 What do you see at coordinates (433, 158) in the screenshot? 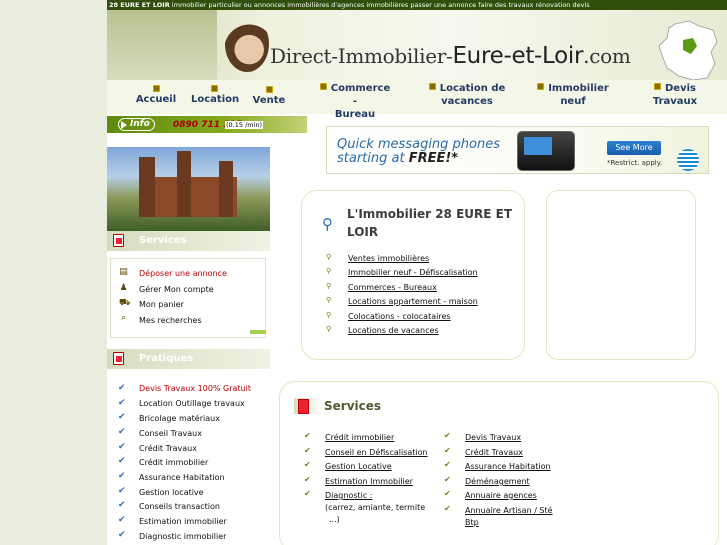
I see `ad-line2-bold: FREE!*` at bounding box center [433, 158].